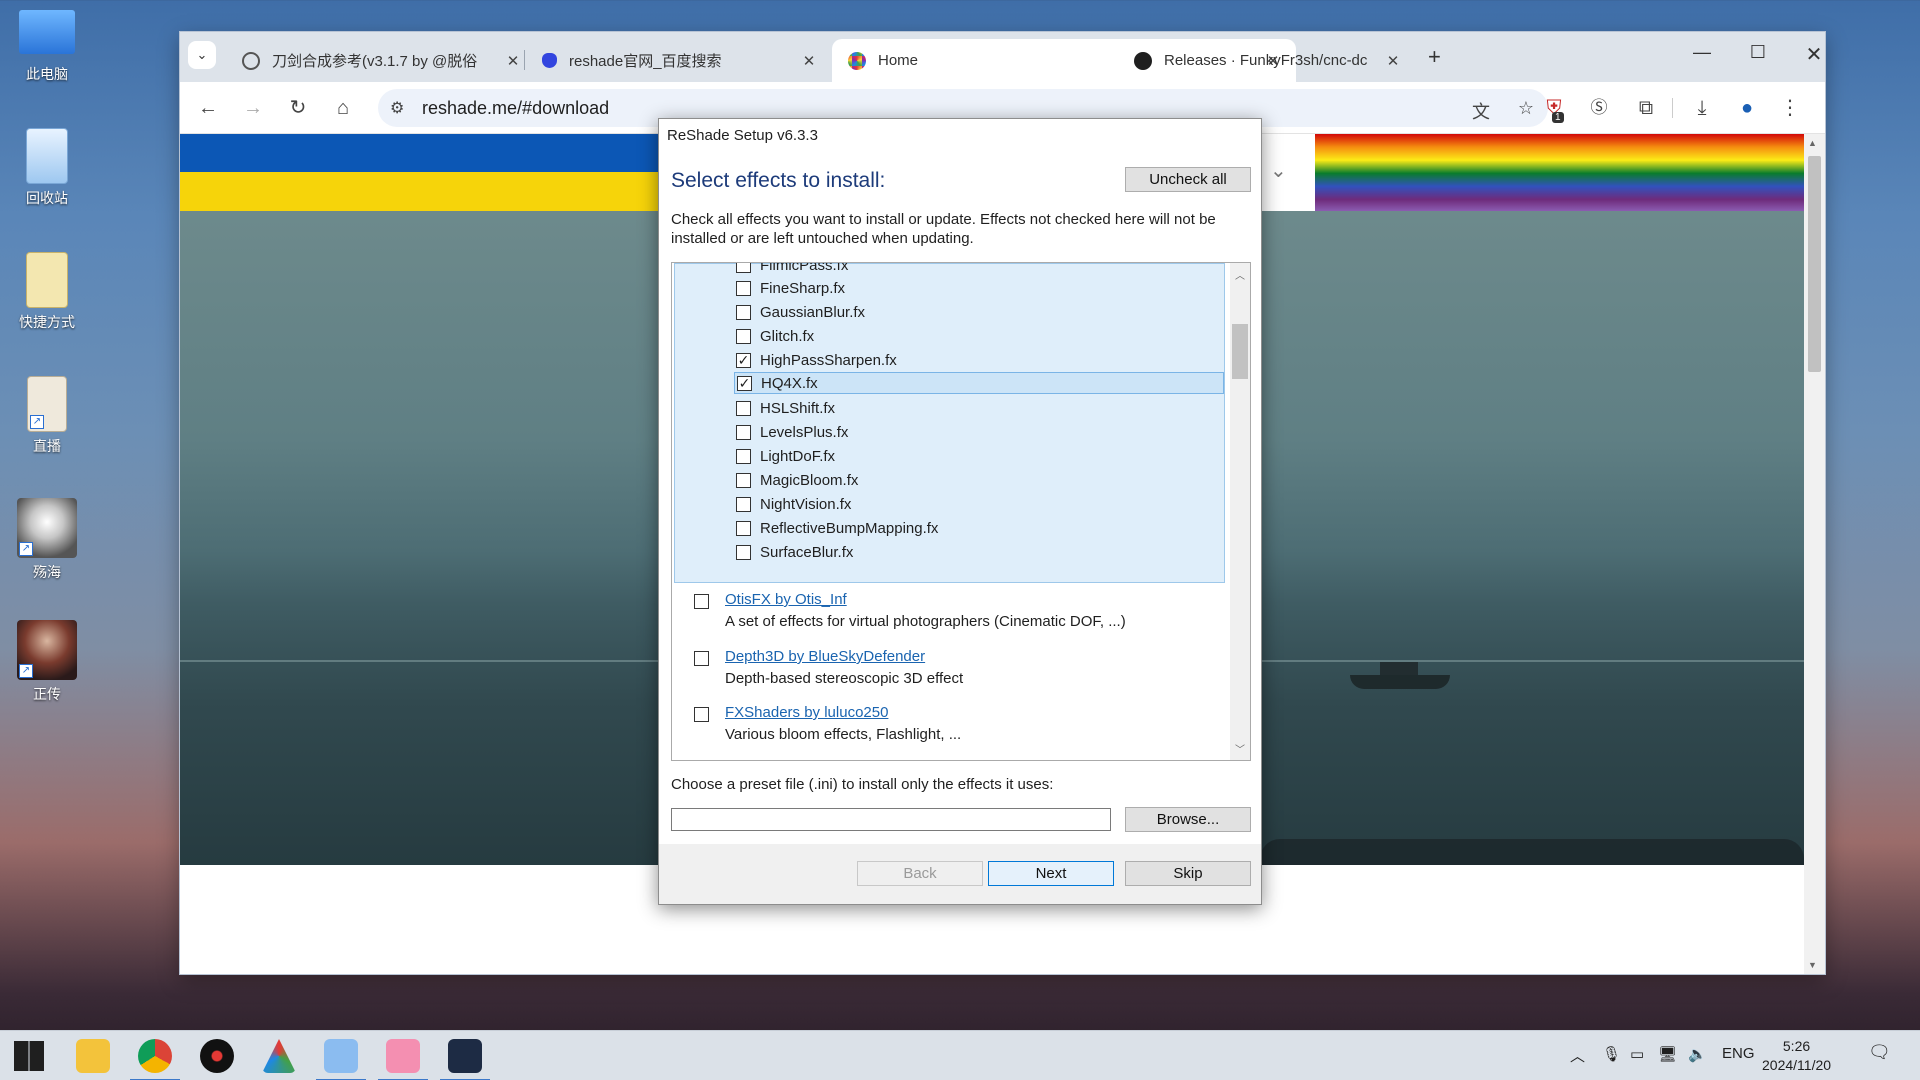  Describe the element at coordinates (1814, 264) in the screenshot. I see `page-scrollbar-thumb` at that location.